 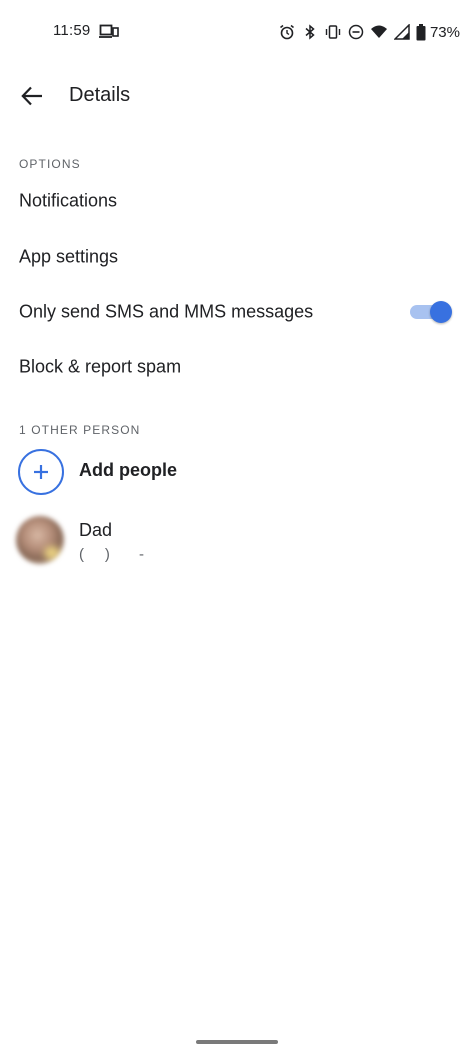 I want to click on sms-mms-only-option: Only send SMS and MMS messages, so click(x=237, y=312).